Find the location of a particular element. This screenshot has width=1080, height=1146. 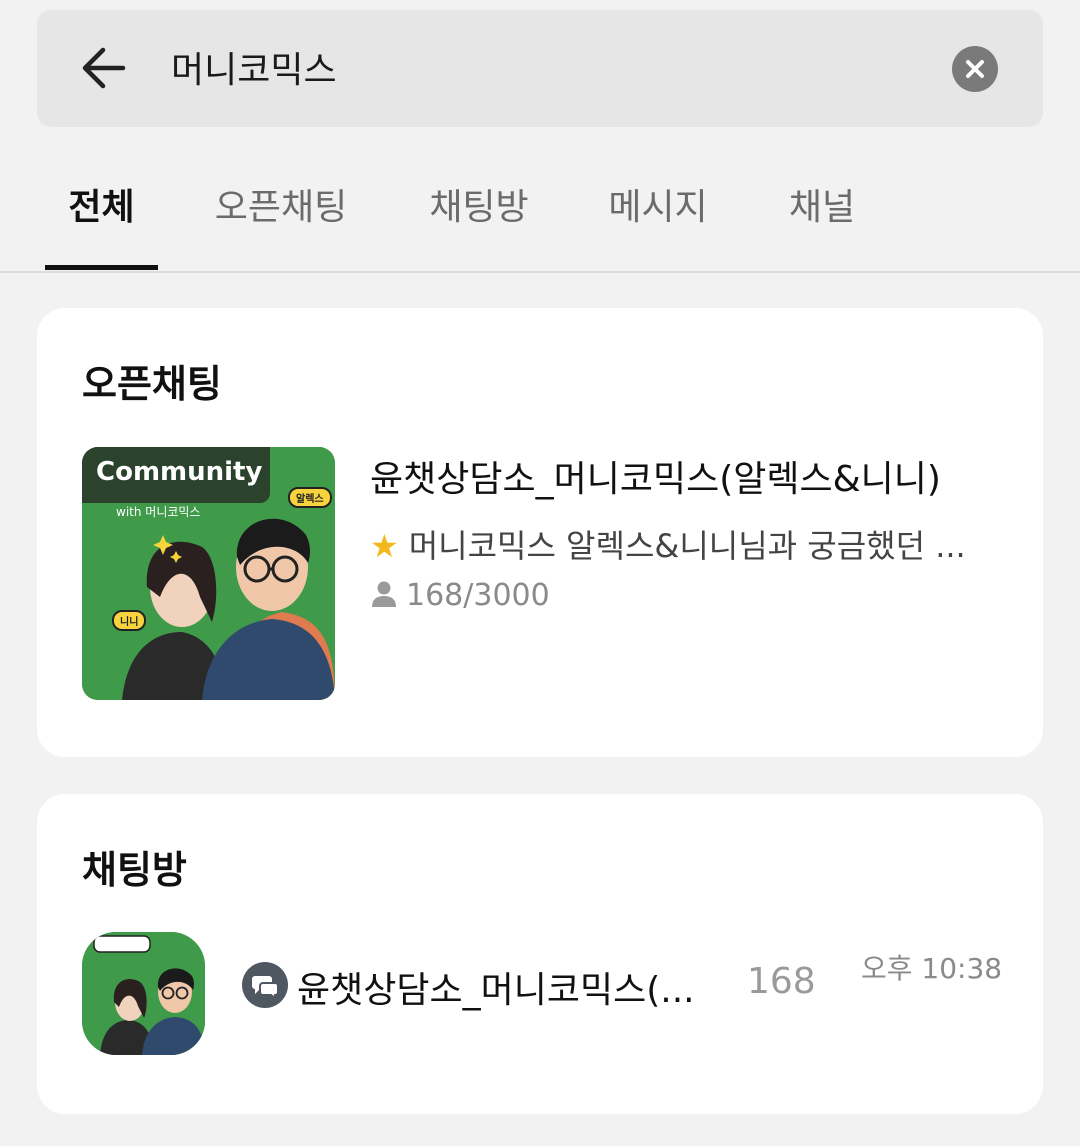

tab-messages: 메시지 is located at coordinates (658, 209).